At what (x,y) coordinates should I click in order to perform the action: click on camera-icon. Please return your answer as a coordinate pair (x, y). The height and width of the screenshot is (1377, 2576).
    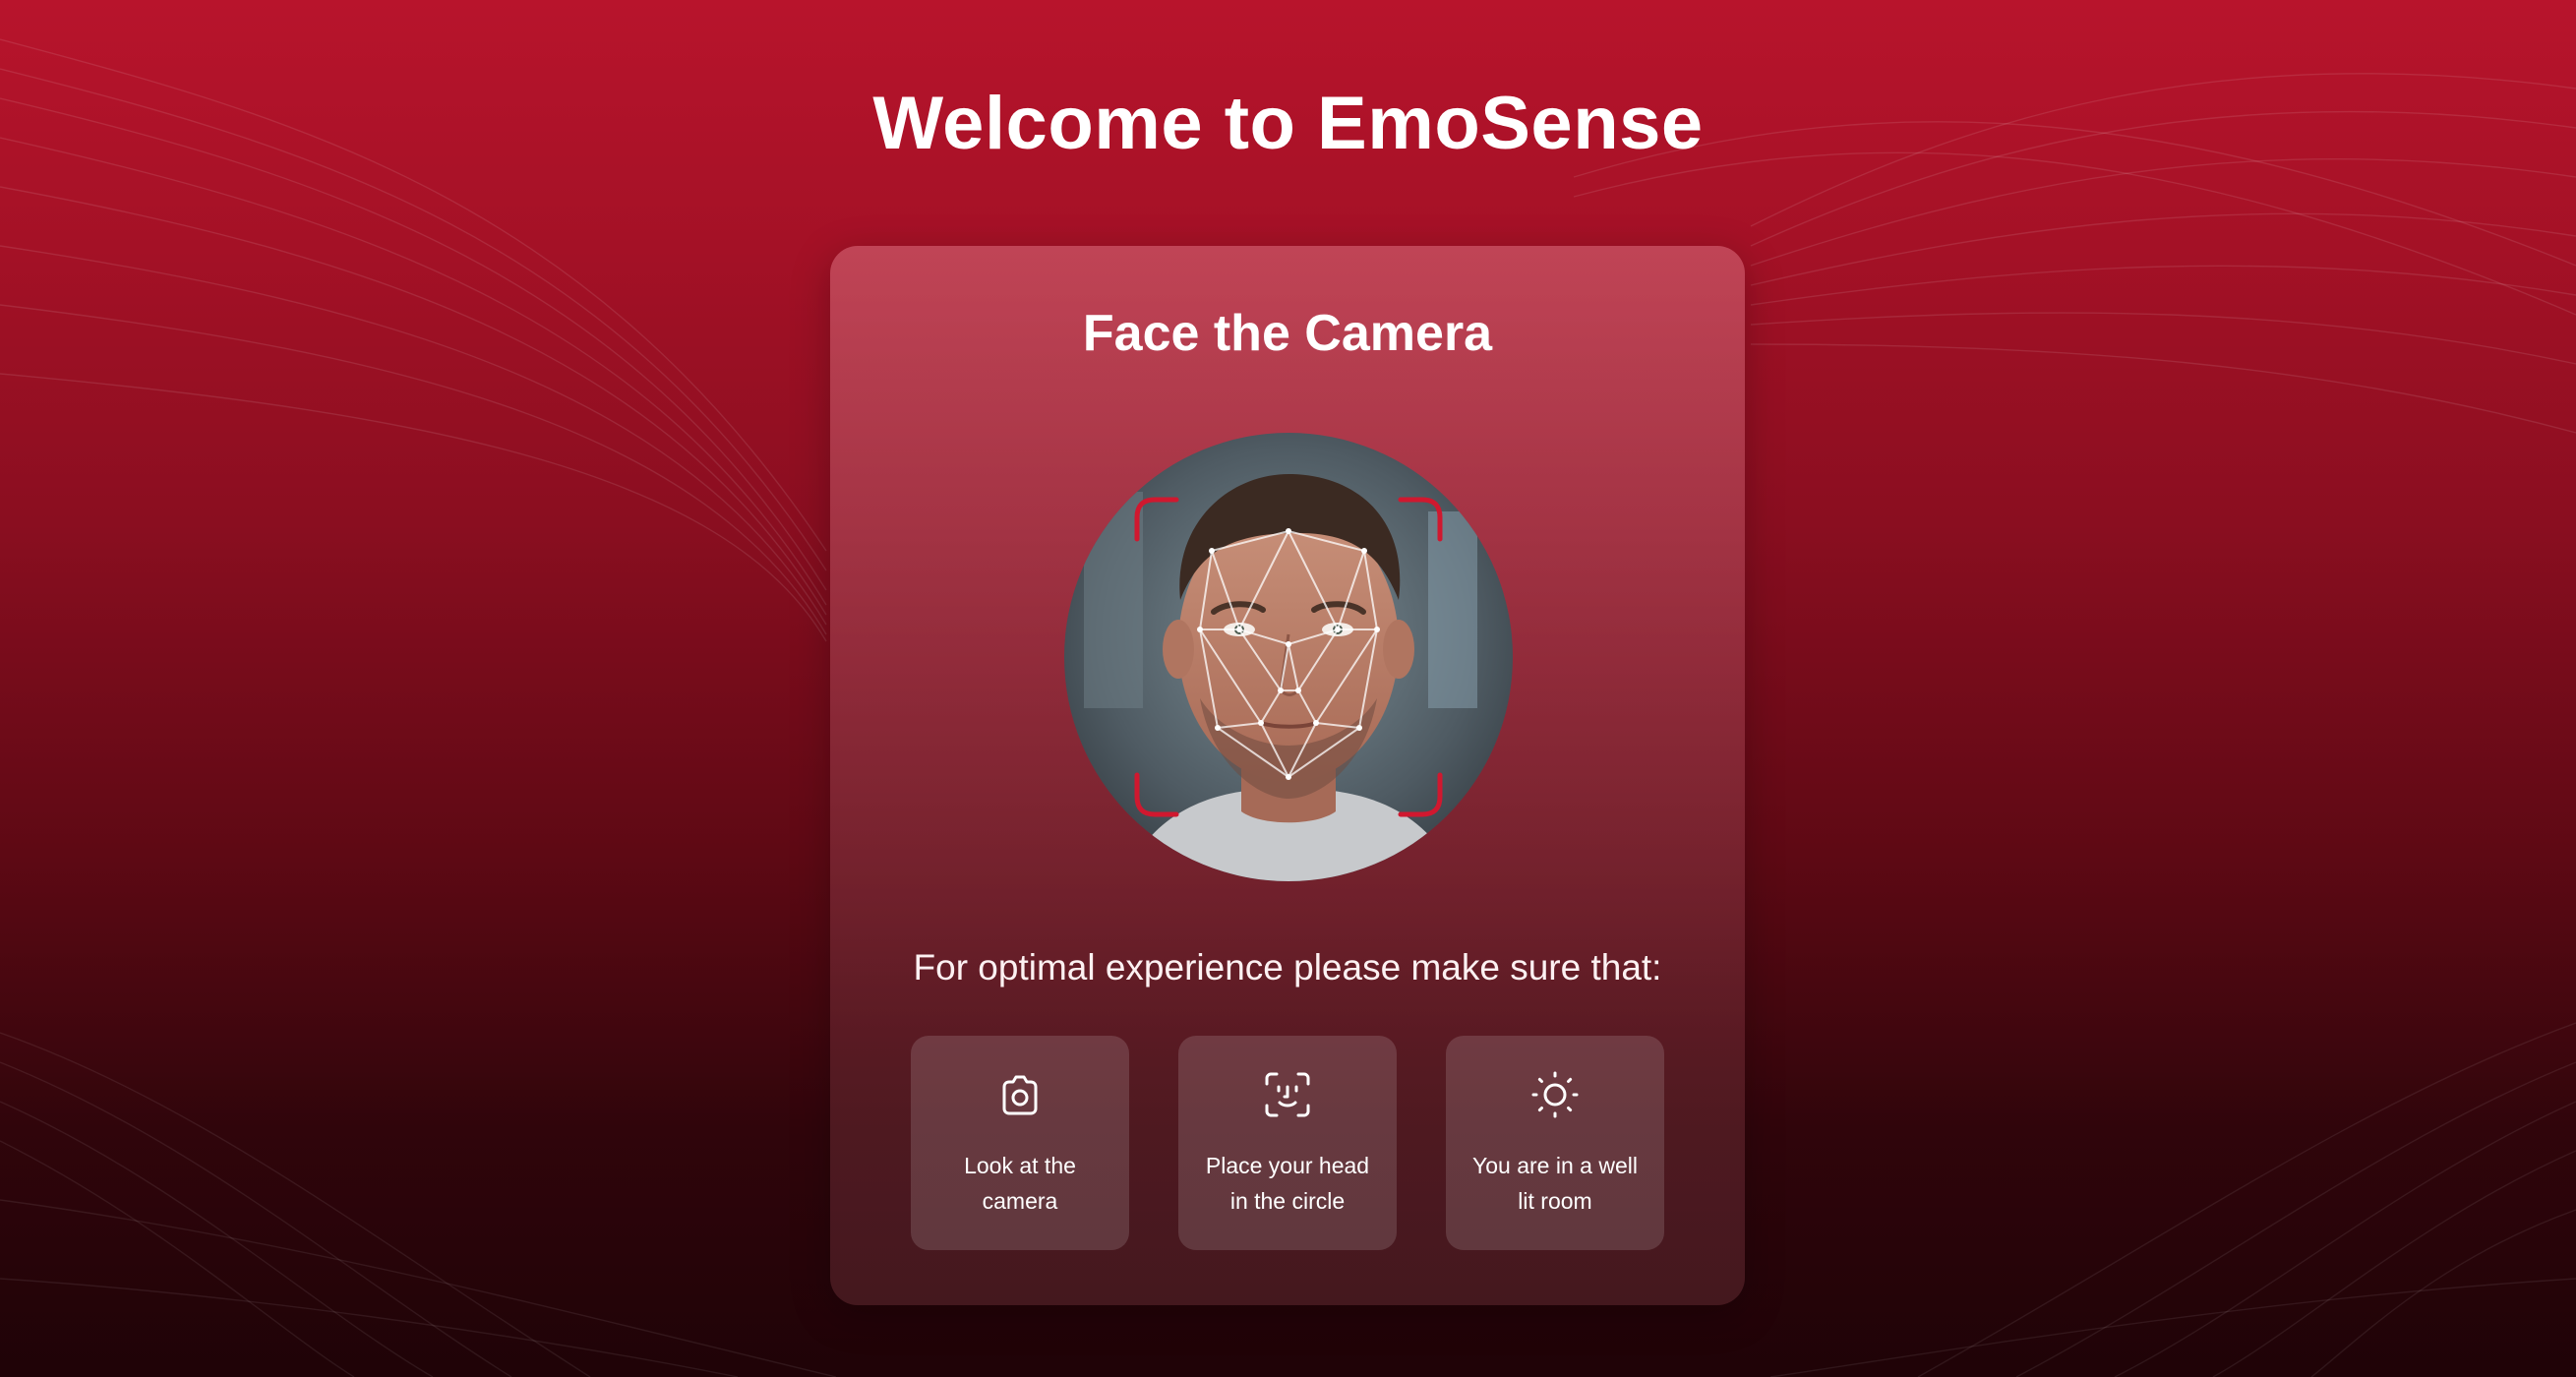
    Looking at the image, I should click on (1020, 1095).